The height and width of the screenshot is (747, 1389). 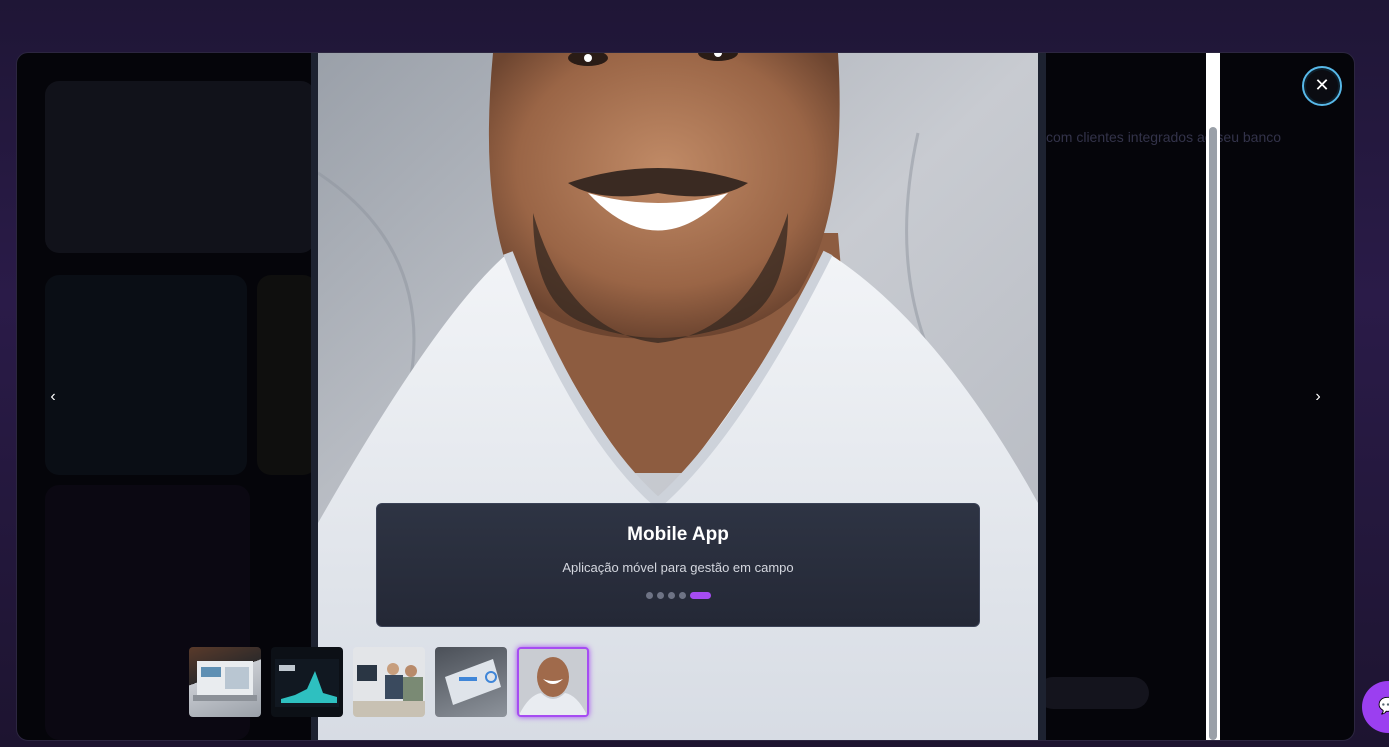 I want to click on viewer-edge, so click(x=1042, y=396).